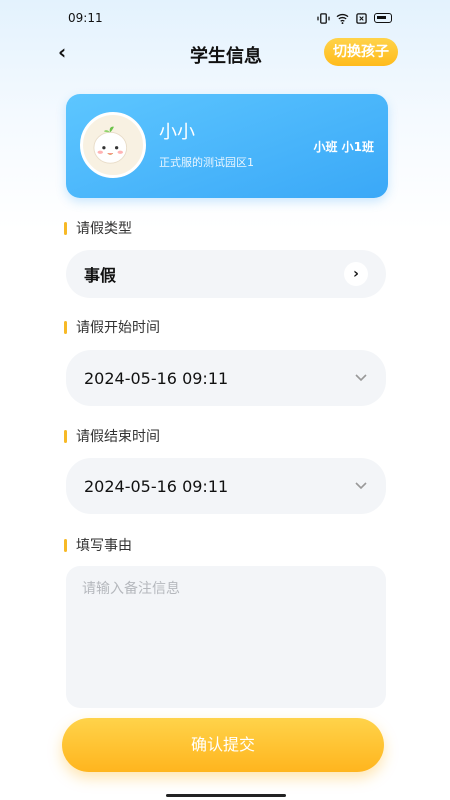  I want to click on leave-type-select: 事假 ›, so click(226, 274).